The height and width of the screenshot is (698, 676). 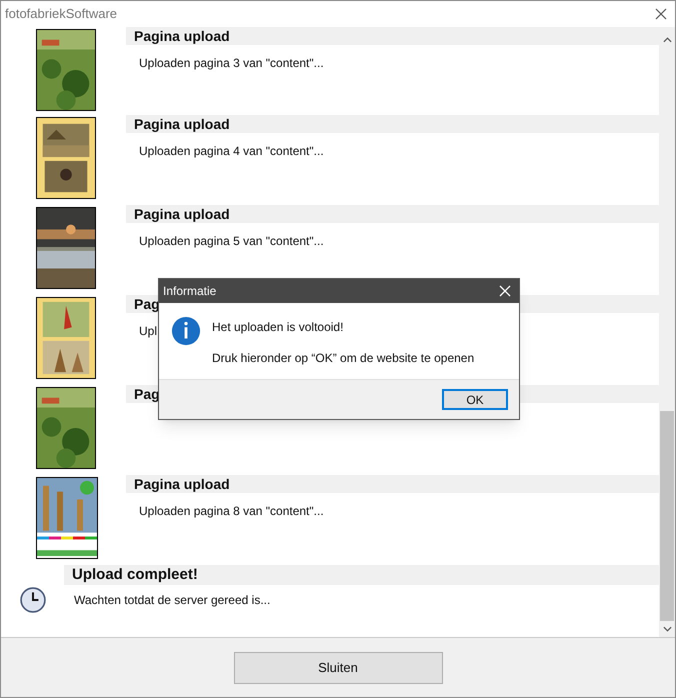 I want to click on scroll-thumb, so click(x=667, y=516).